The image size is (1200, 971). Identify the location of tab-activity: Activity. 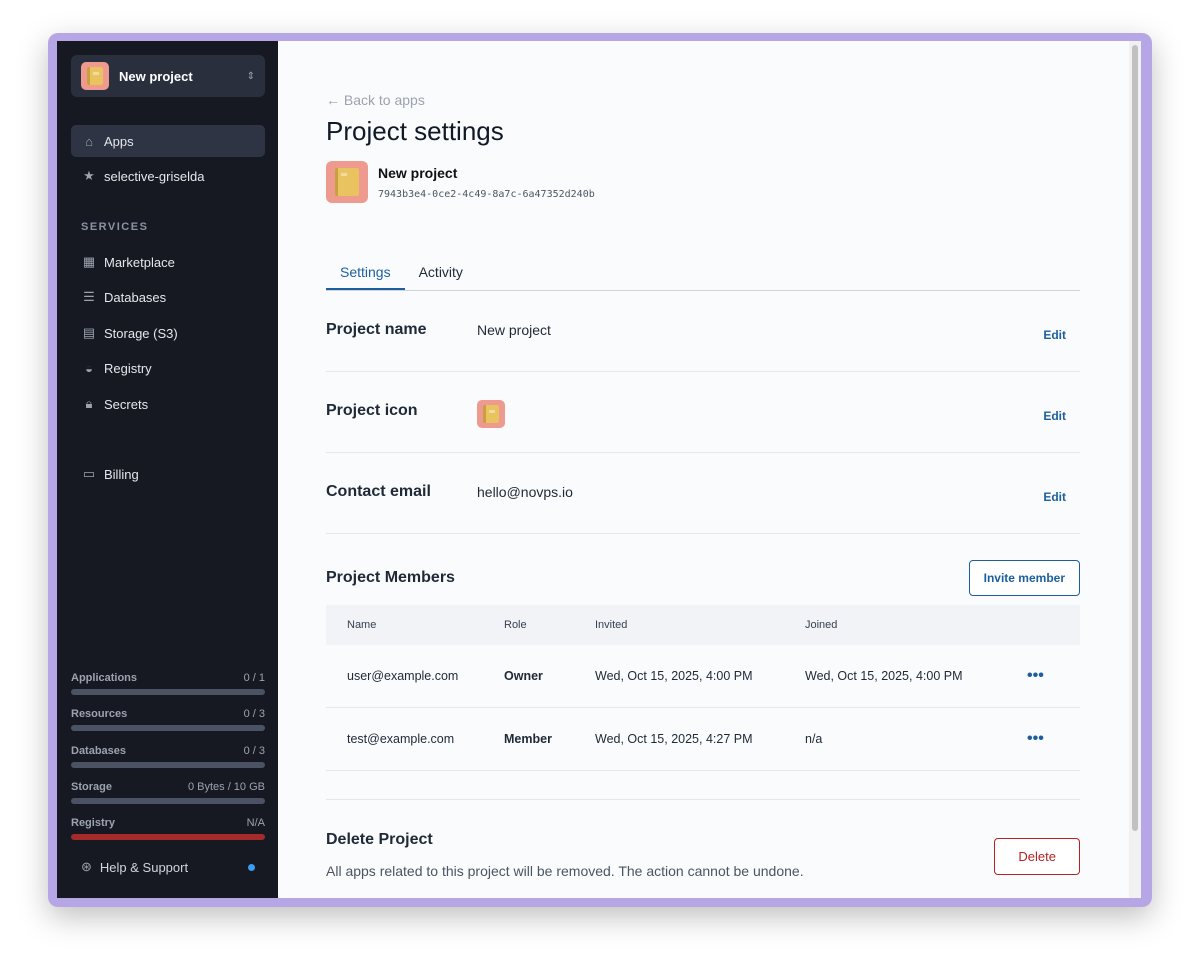
(441, 273).